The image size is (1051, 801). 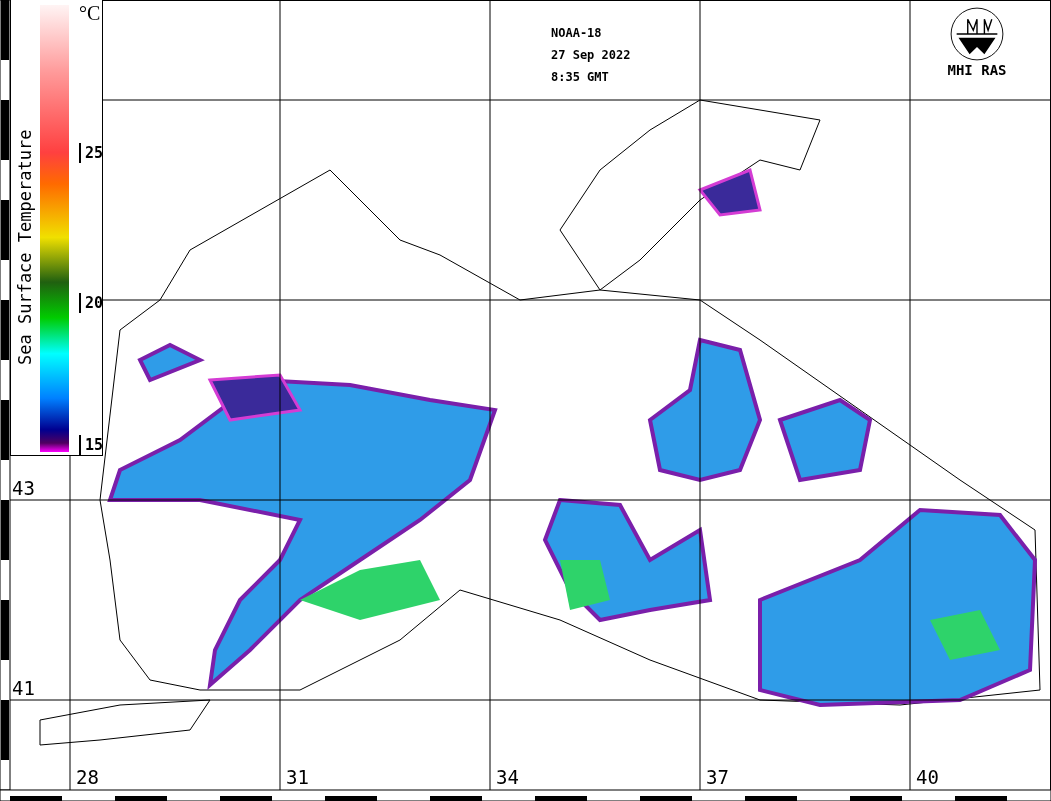 I want to click on satellite-name: NOAA-18, so click(x=577, y=33).